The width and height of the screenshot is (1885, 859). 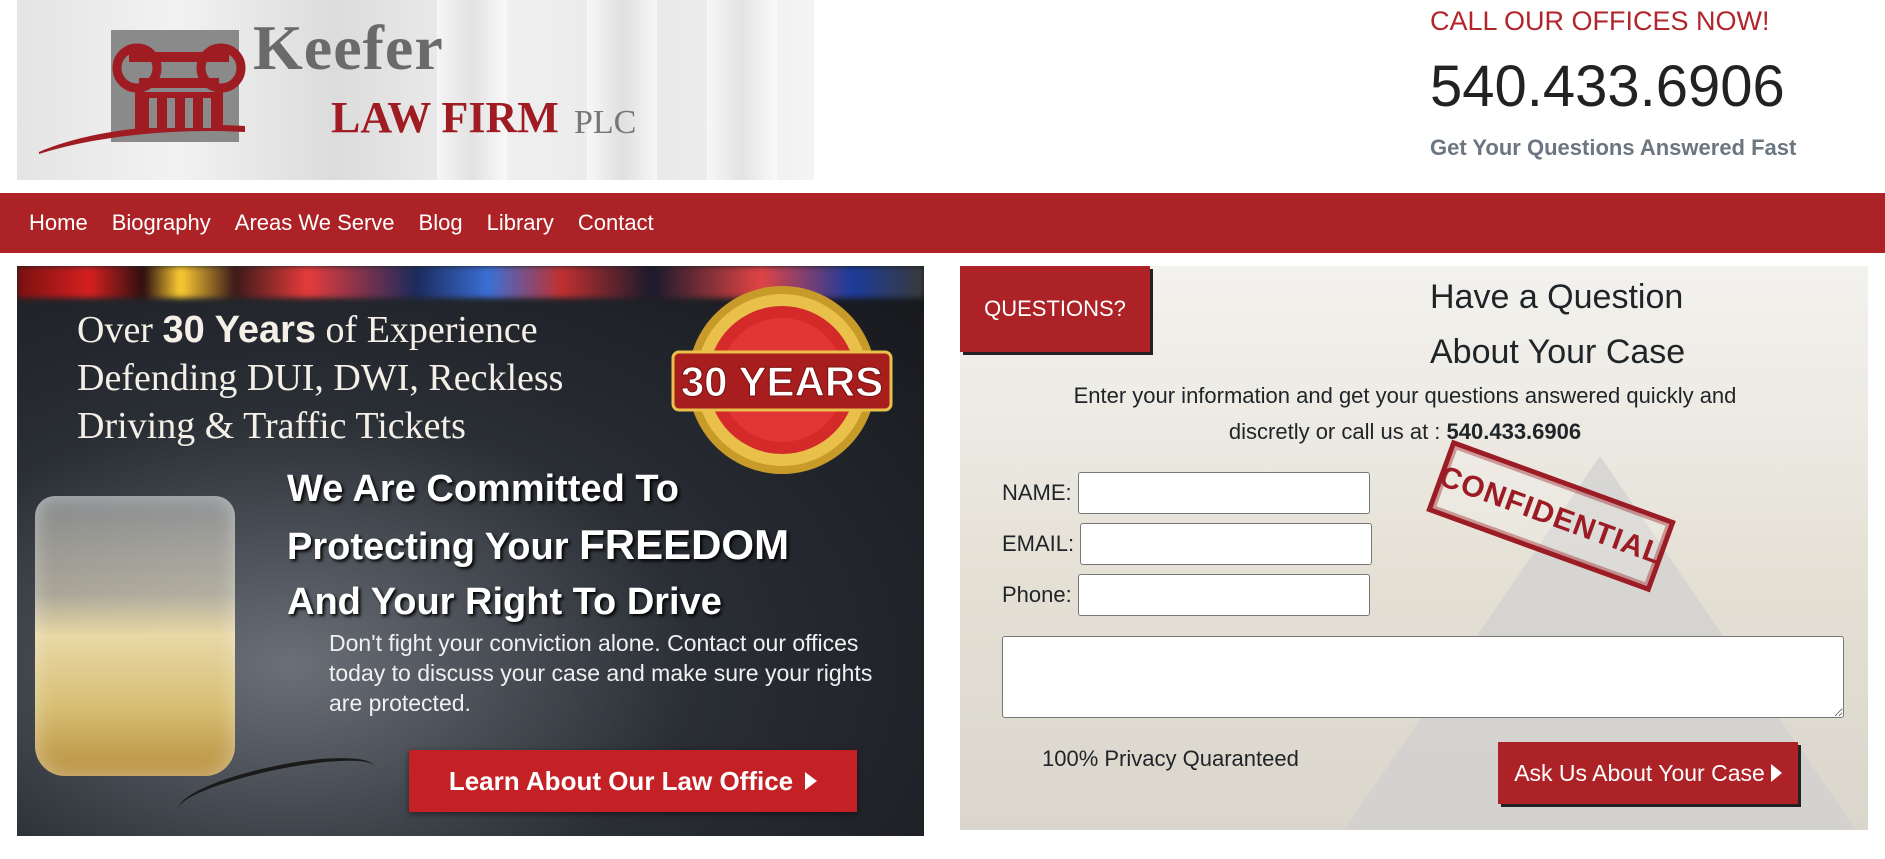 What do you see at coordinates (1037, 492) in the screenshot?
I see `name-label: NAME:` at bounding box center [1037, 492].